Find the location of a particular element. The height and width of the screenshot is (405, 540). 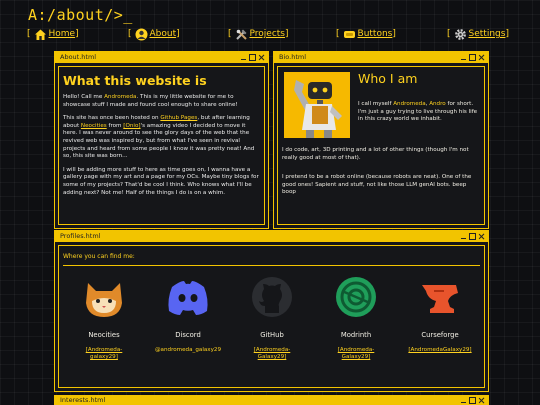

tools-icon is located at coordinates (241, 34).